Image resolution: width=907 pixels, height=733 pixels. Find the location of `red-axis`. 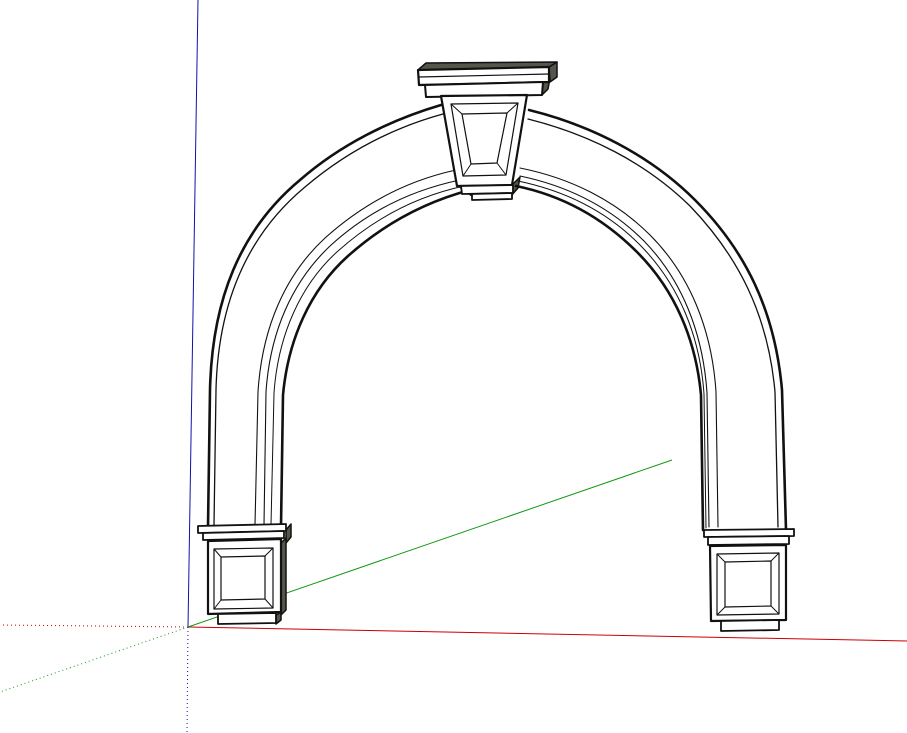

red-axis is located at coordinates (547, 634).